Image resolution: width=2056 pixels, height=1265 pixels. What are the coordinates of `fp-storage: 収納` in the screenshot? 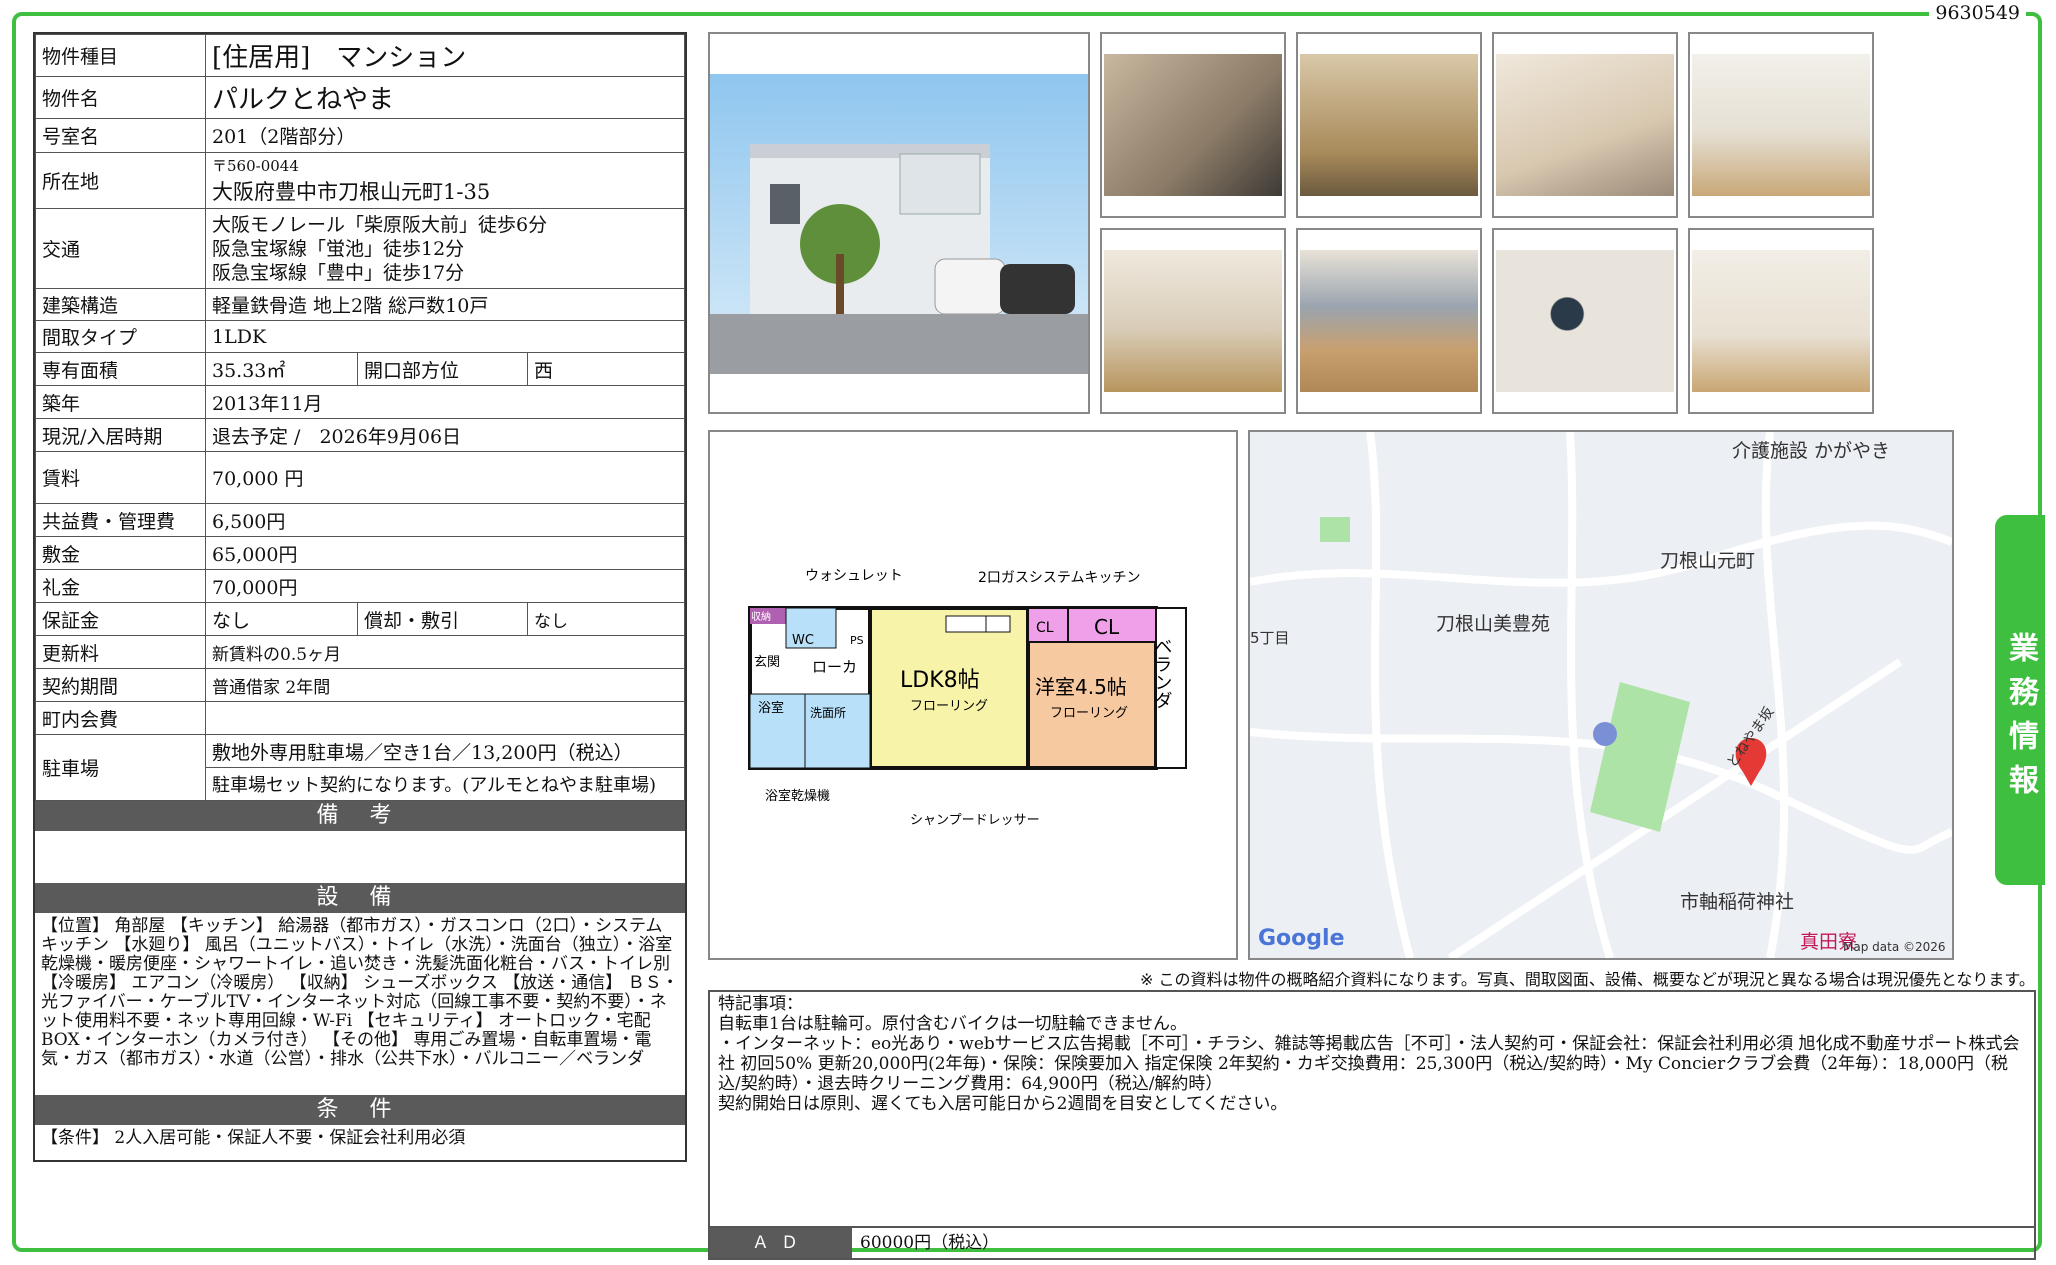 It's located at (761, 616).